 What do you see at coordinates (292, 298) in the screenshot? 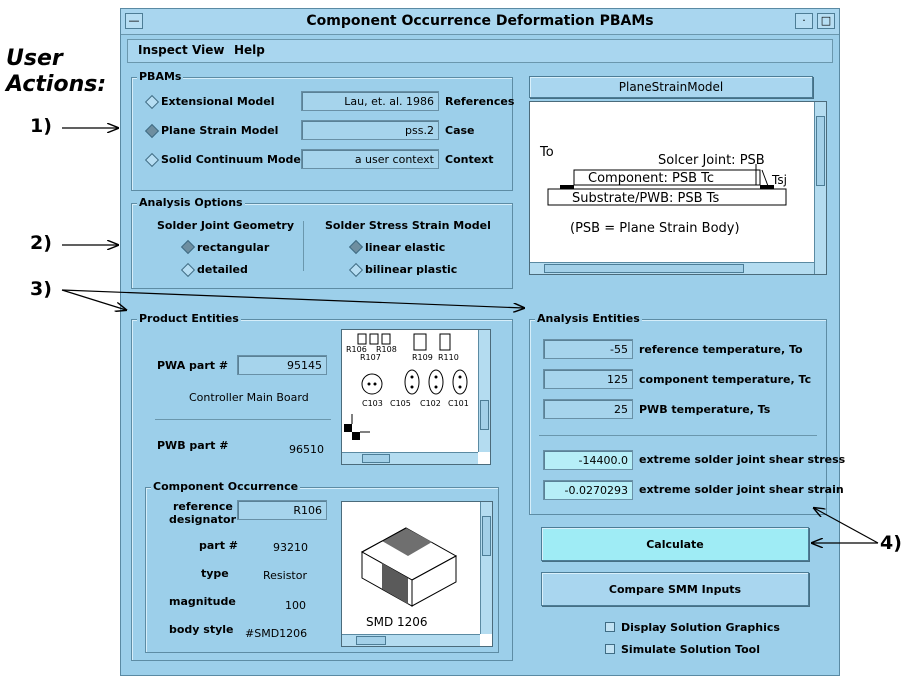
I see `arrow-step-3b` at bounding box center [292, 298].